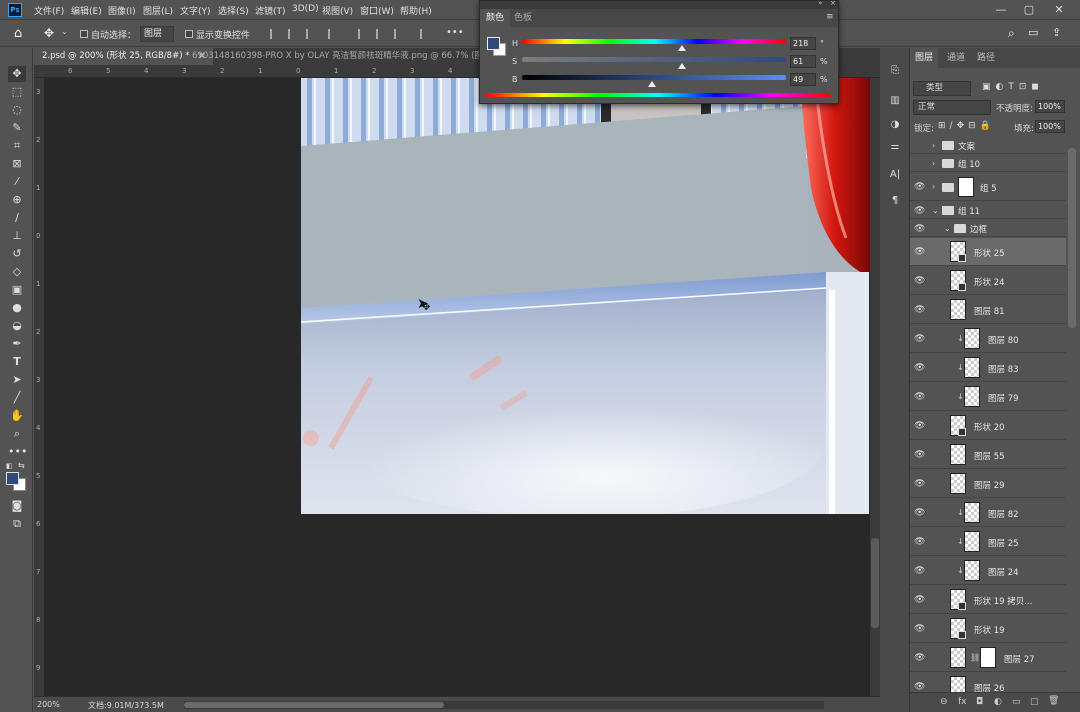 The width and height of the screenshot is (1080, 712). What do you see at coordinates (17, 164) in the screenshot?
I see `frame-tool-icon: ⊠` at bounding box center [17, 164].